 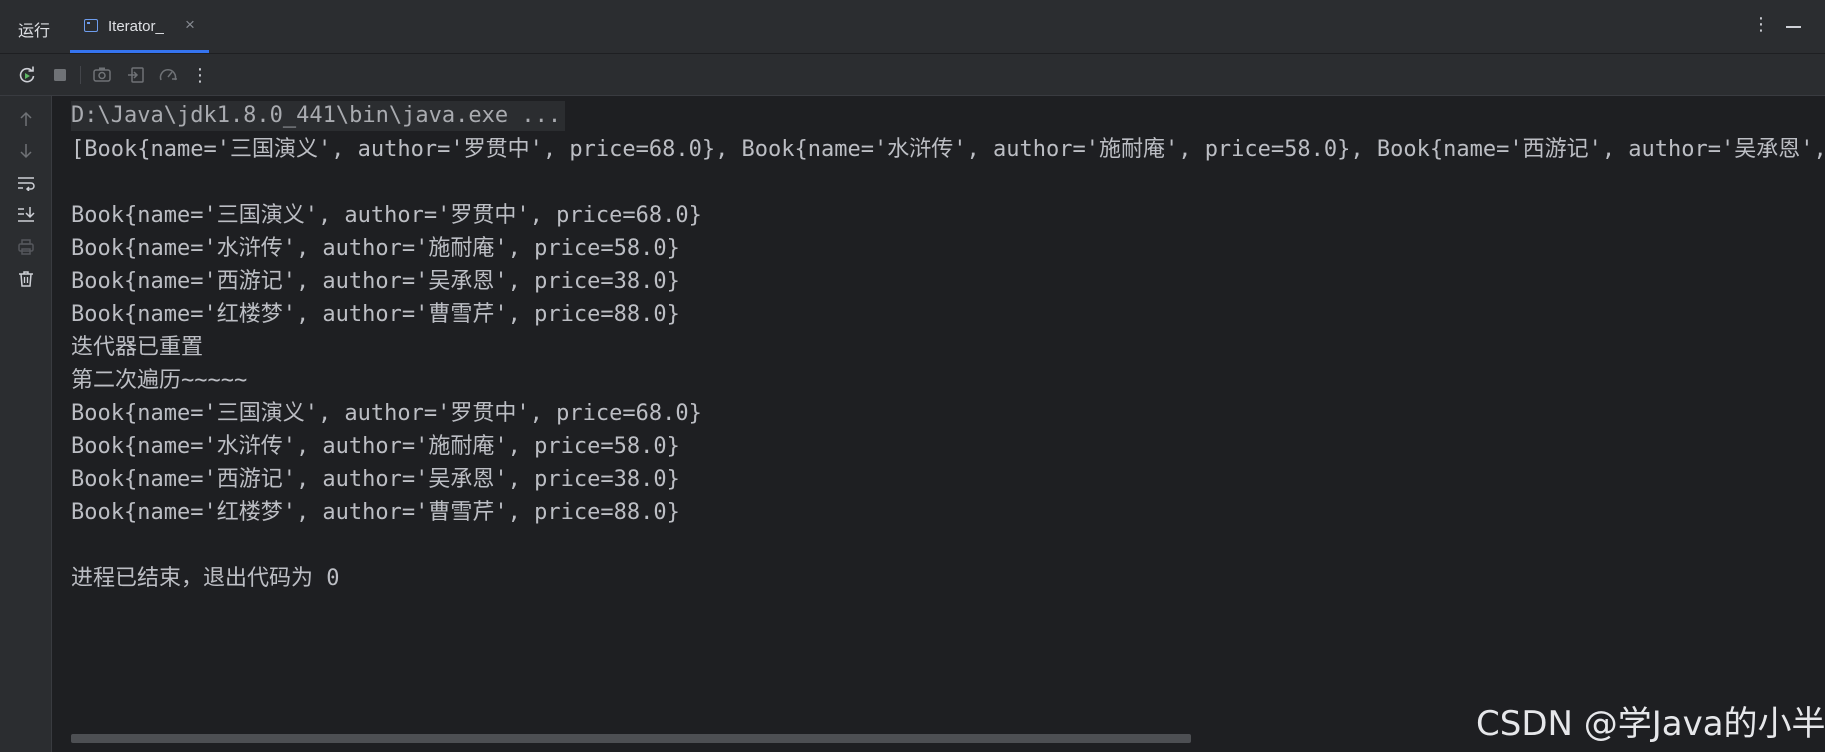 I want to click on console-line: 第二次遍历~~~~~, so click(x=159, y=380).